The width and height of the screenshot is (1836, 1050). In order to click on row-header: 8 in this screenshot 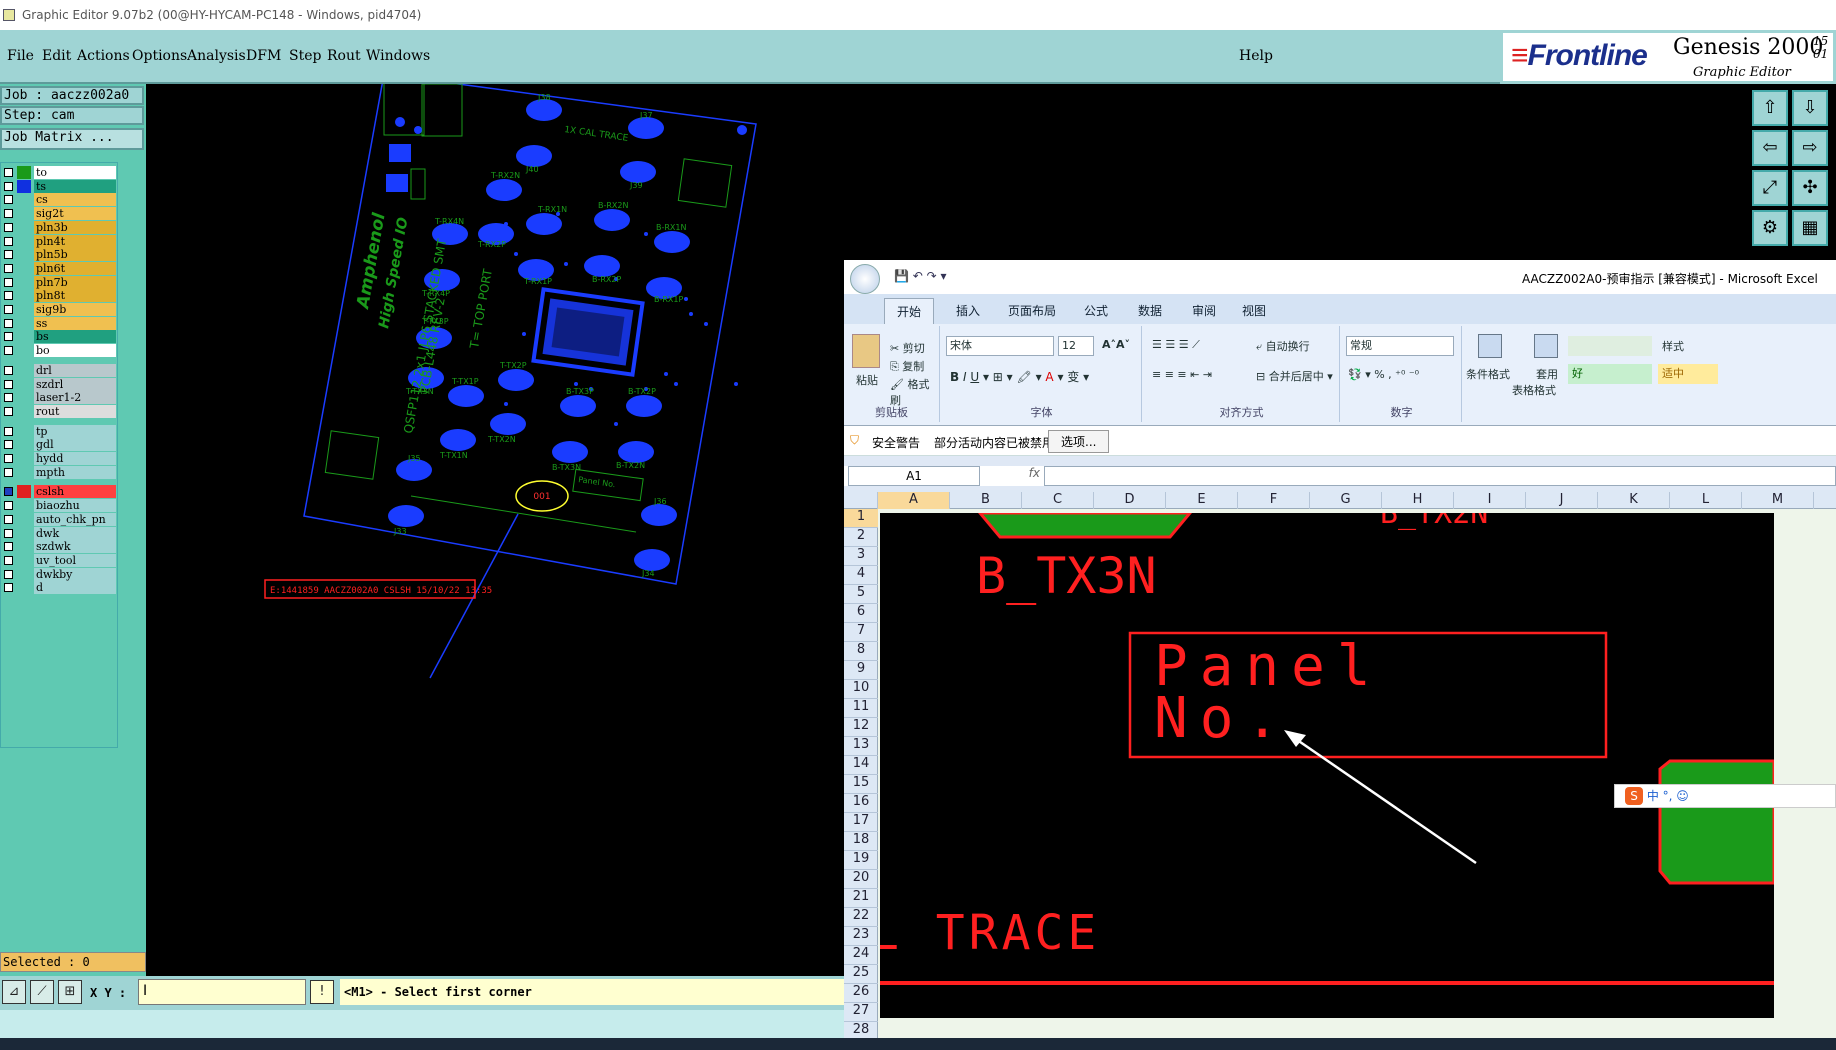, I will do `click(861, 651)`.